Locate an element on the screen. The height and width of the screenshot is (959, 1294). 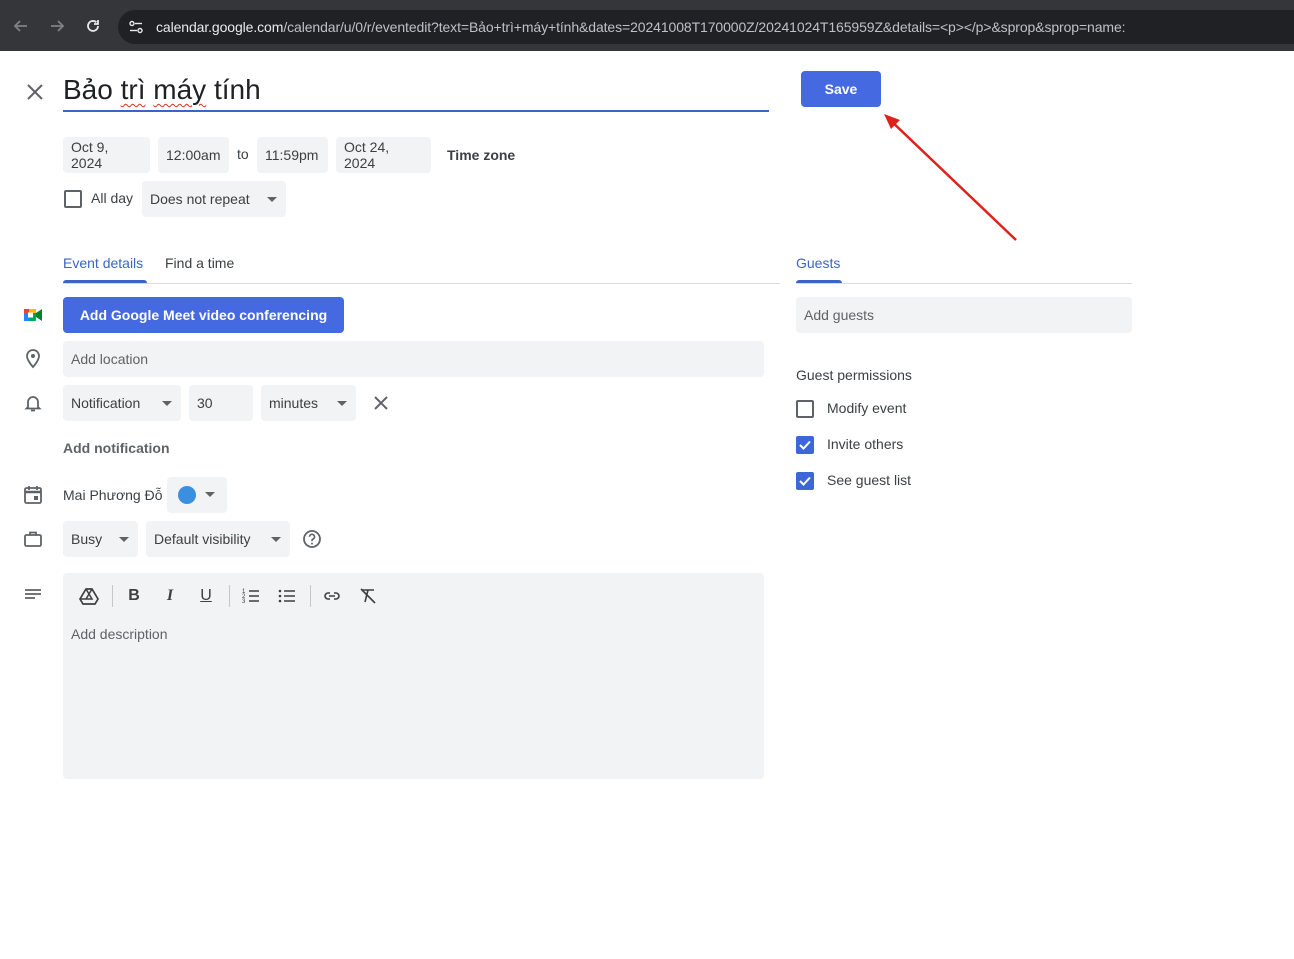
time-zone-button: Time zone is located at coordinates (481, 155).